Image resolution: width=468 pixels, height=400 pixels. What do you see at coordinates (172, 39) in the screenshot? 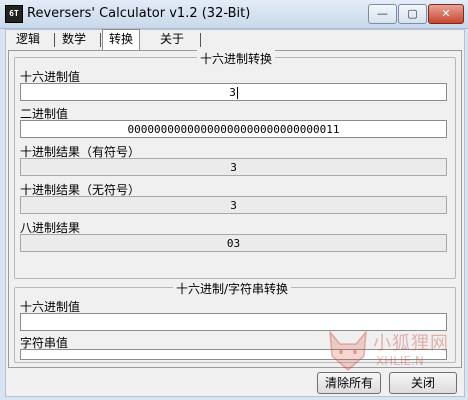
I see `tab-about: 关于` at bounding box center [172, 39].